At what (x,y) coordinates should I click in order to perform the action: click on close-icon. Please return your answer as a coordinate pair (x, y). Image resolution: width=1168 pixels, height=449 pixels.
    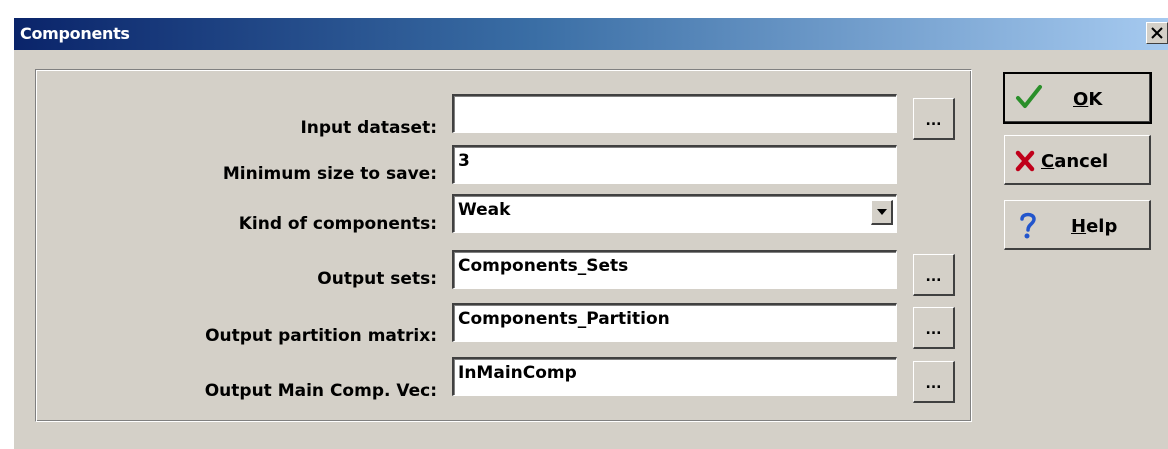
    Looking at the image, I should click on (1157, 33).